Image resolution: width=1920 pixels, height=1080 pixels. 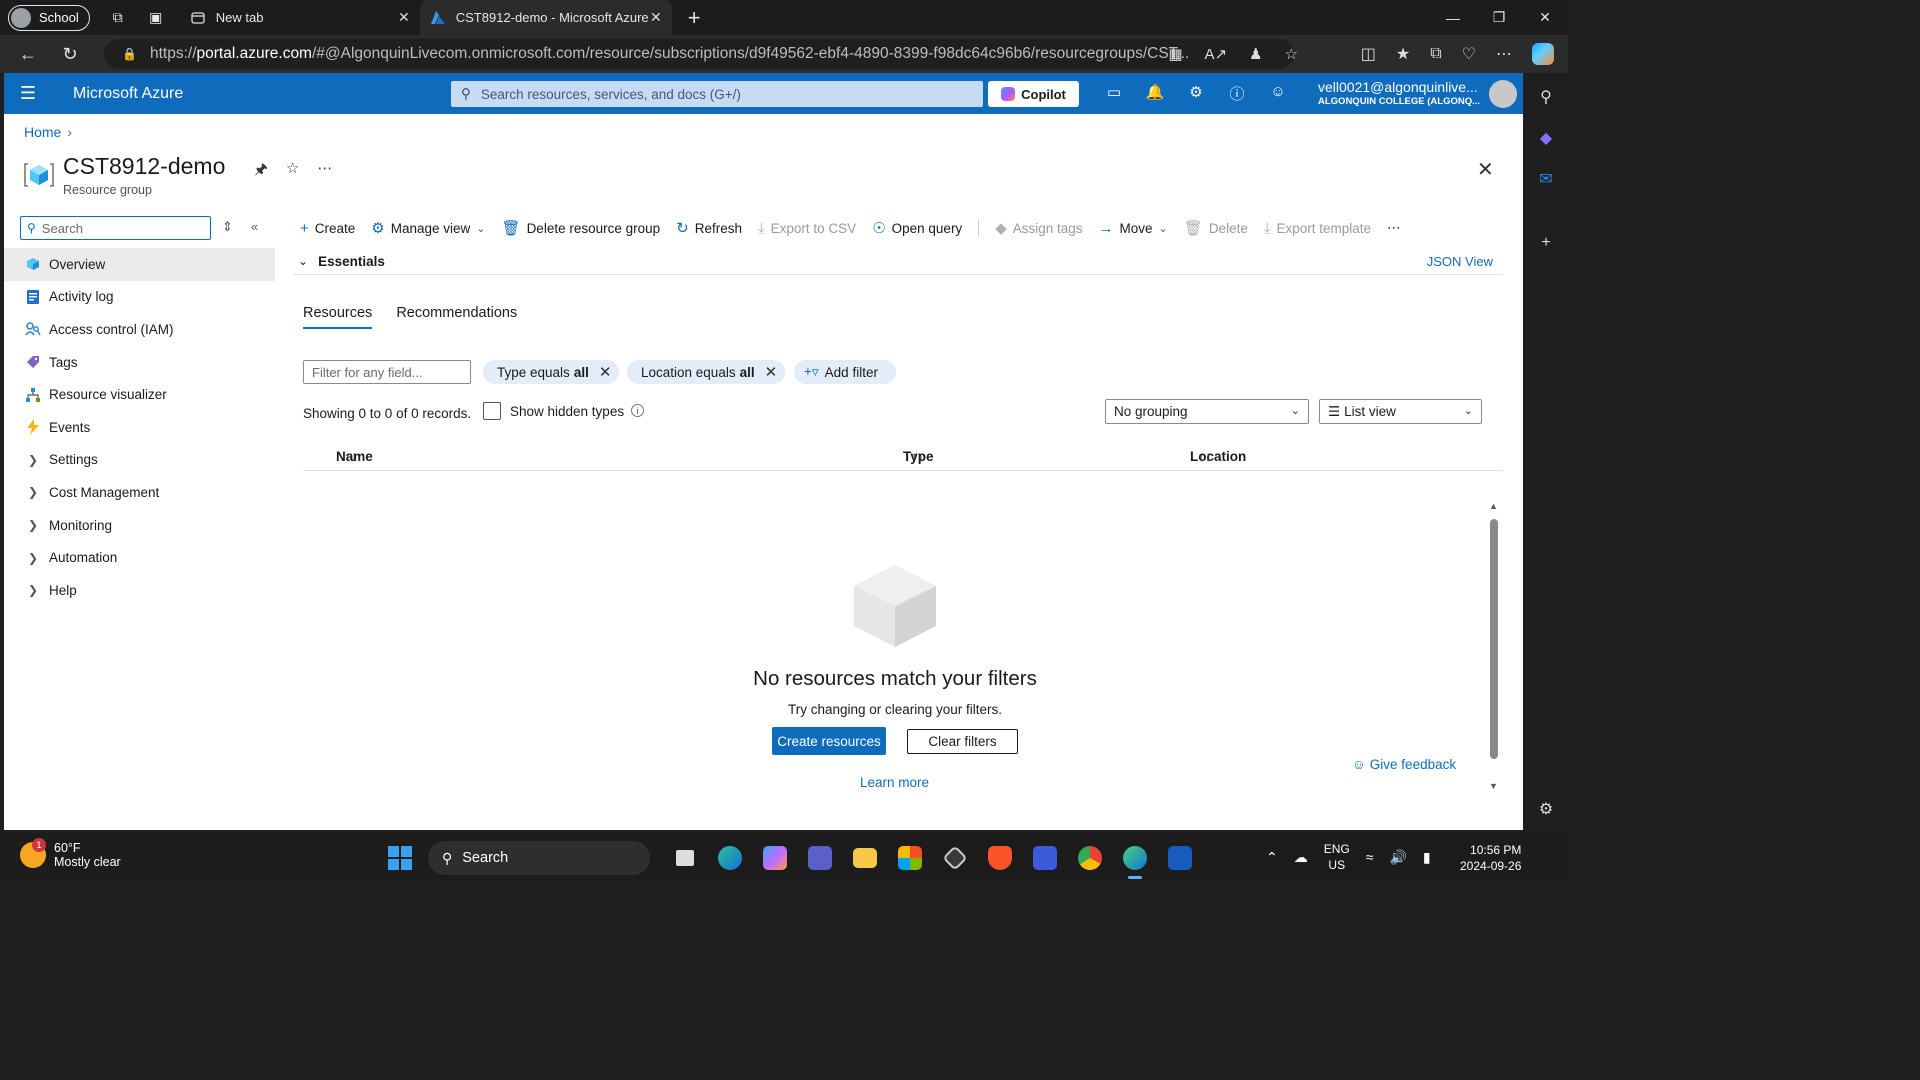 What do you see at coordinates (1301, 857) in the screenshot?
I see `onedrive-icon: ☁` at bounding box center [1301, 857].